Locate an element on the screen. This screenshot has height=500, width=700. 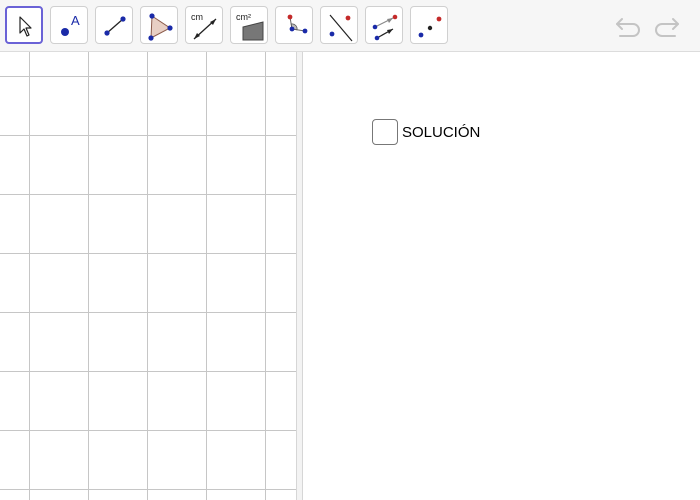
redo-icon is located at coordinates (667, 27).